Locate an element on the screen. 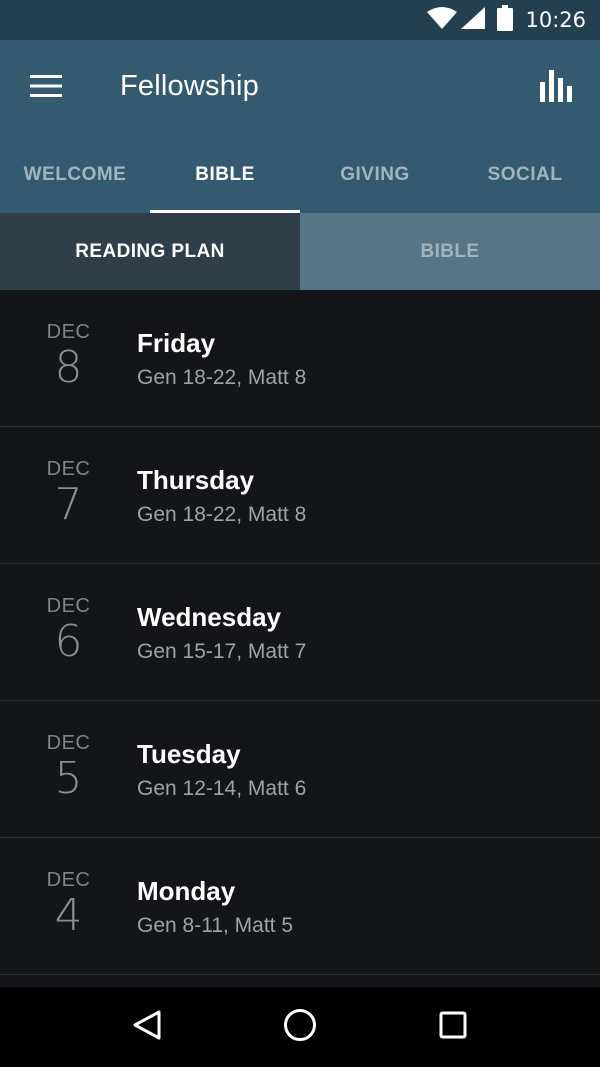 The height and width of the screenshot is (1067, 600). home-button is located at coordinates (300, 1027).